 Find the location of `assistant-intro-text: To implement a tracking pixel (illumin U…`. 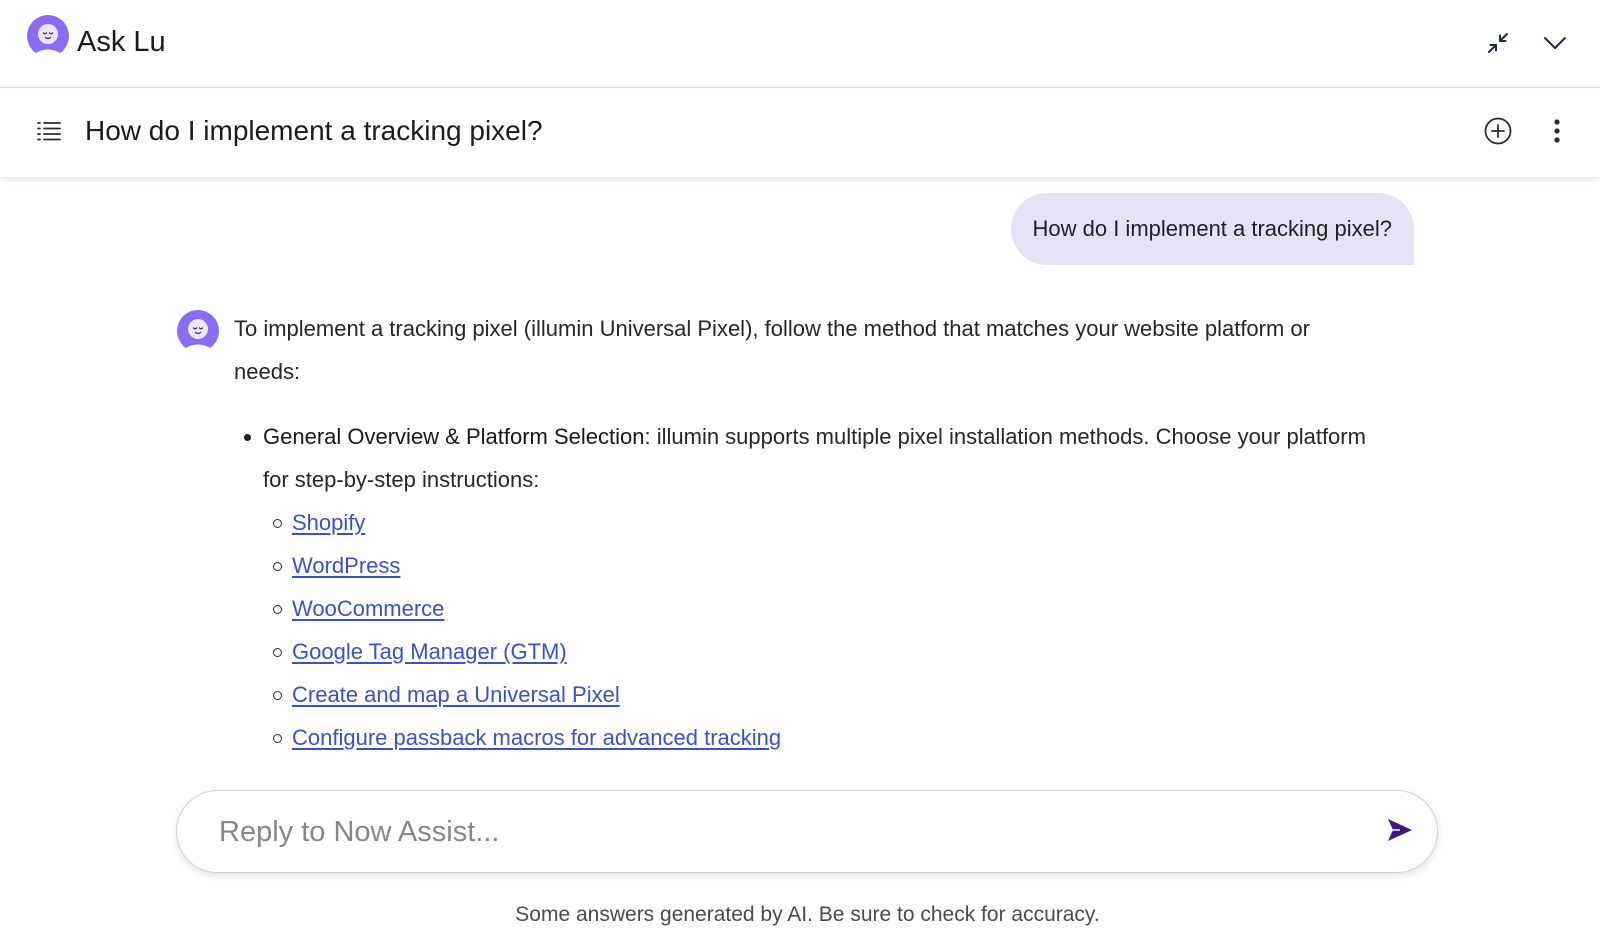

assistant-intro-text: To implement a tracking pixel (illumin U… is located at coordinates (772, 350).